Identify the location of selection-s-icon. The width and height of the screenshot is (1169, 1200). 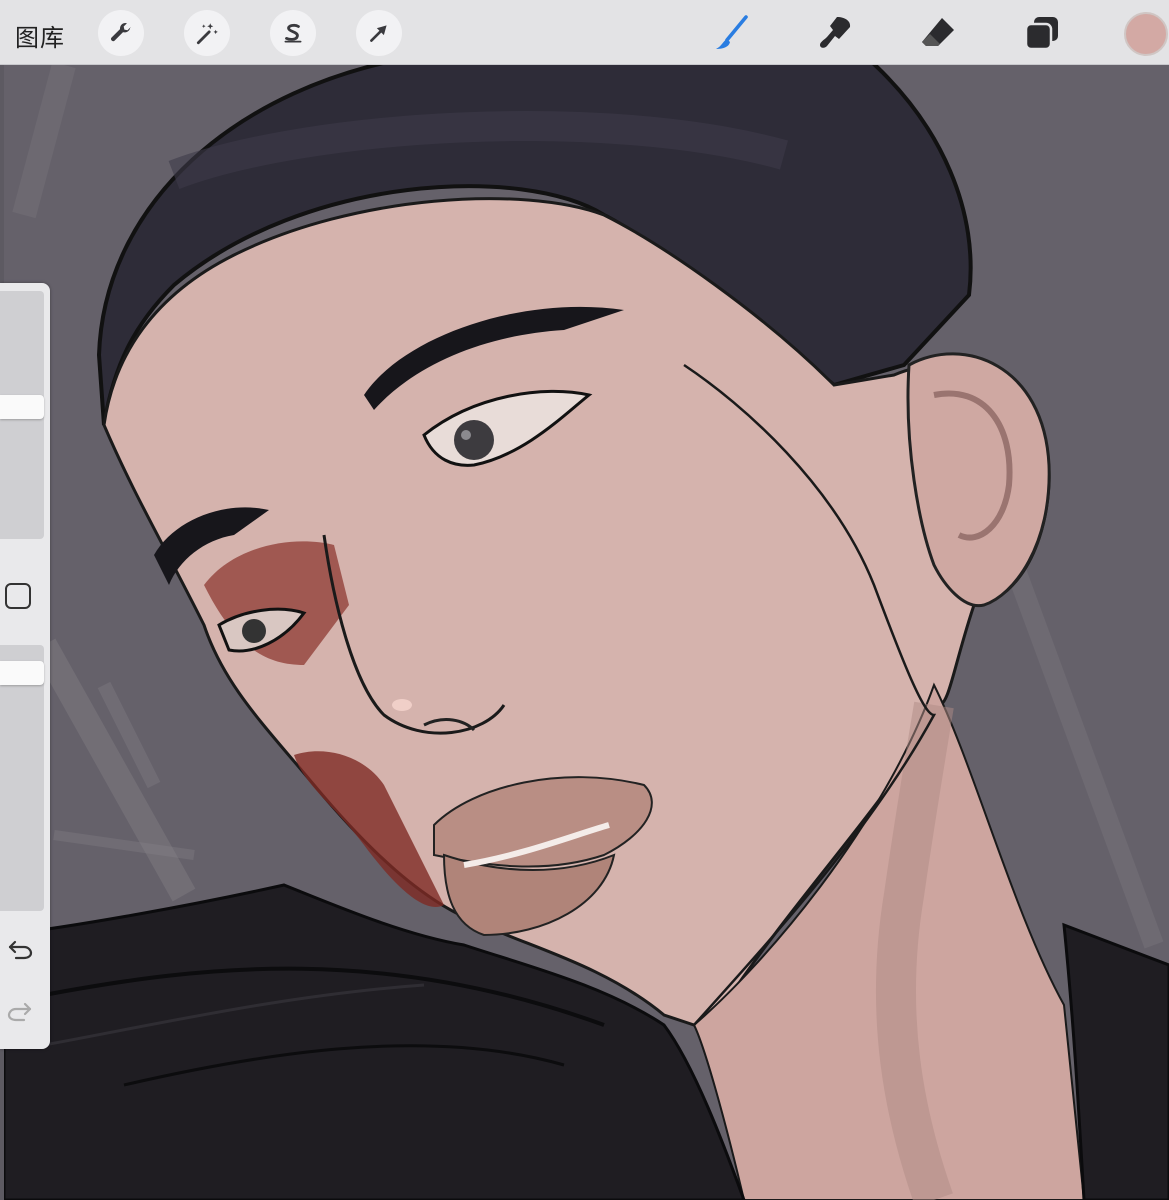
(293, 33).